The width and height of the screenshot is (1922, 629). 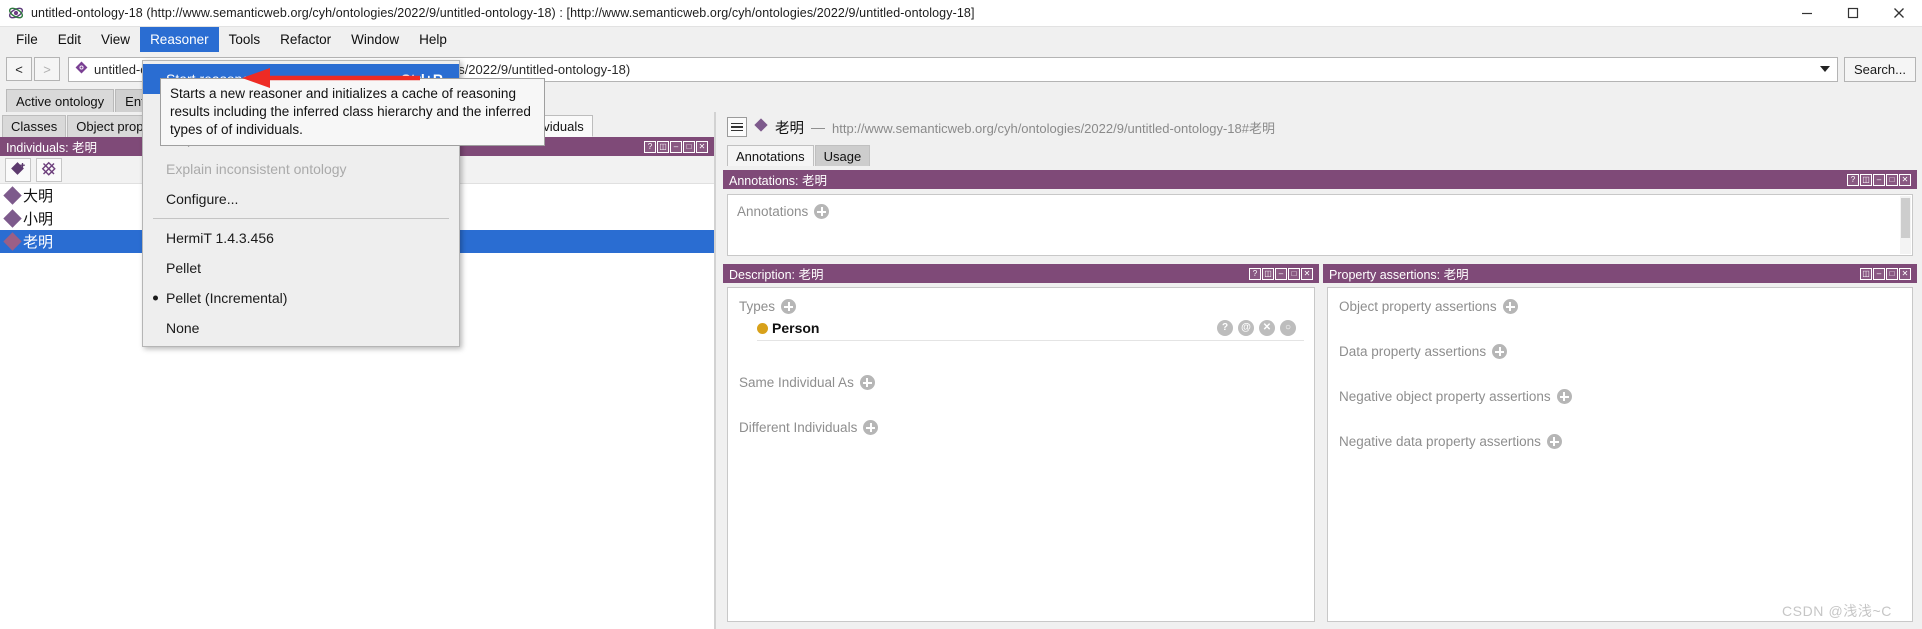 What do you see at coordinates (1026, 382) in the screenshot?
I see `same-individual-field: Same Individual As` at bounding box center [1026, 382].